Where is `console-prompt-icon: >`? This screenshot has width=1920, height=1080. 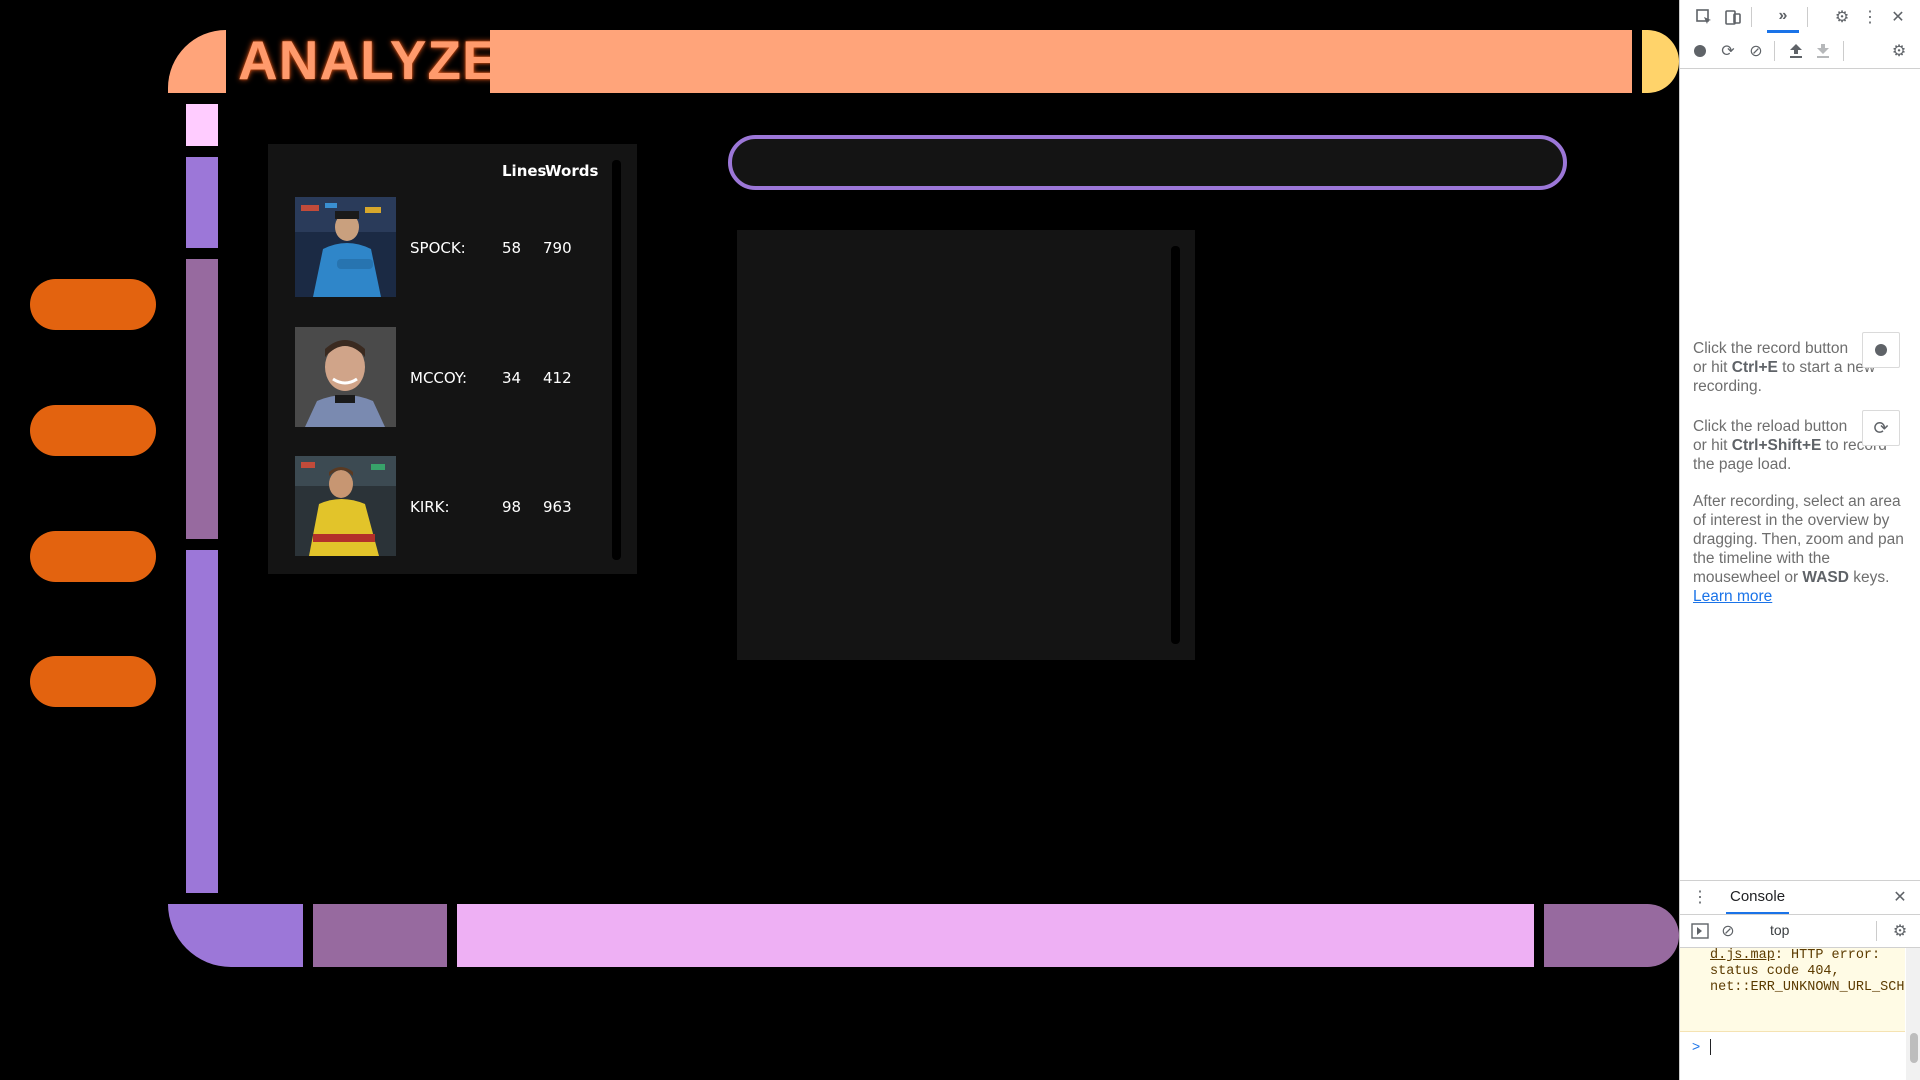 console-prompt-icon: > is located at coordinates (1696, 1046).